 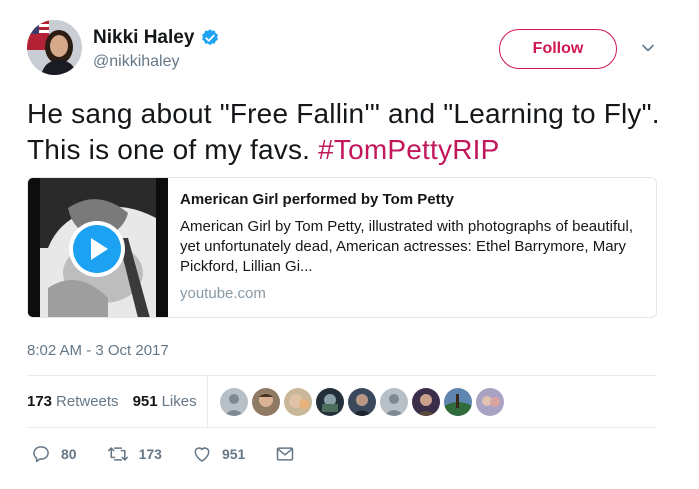 What do you see at coordinates (347, 50) in the screenshot?
I see `tweet-header: Nikki Haley @nikkihaley Follow` at bounding box center [347, 50].